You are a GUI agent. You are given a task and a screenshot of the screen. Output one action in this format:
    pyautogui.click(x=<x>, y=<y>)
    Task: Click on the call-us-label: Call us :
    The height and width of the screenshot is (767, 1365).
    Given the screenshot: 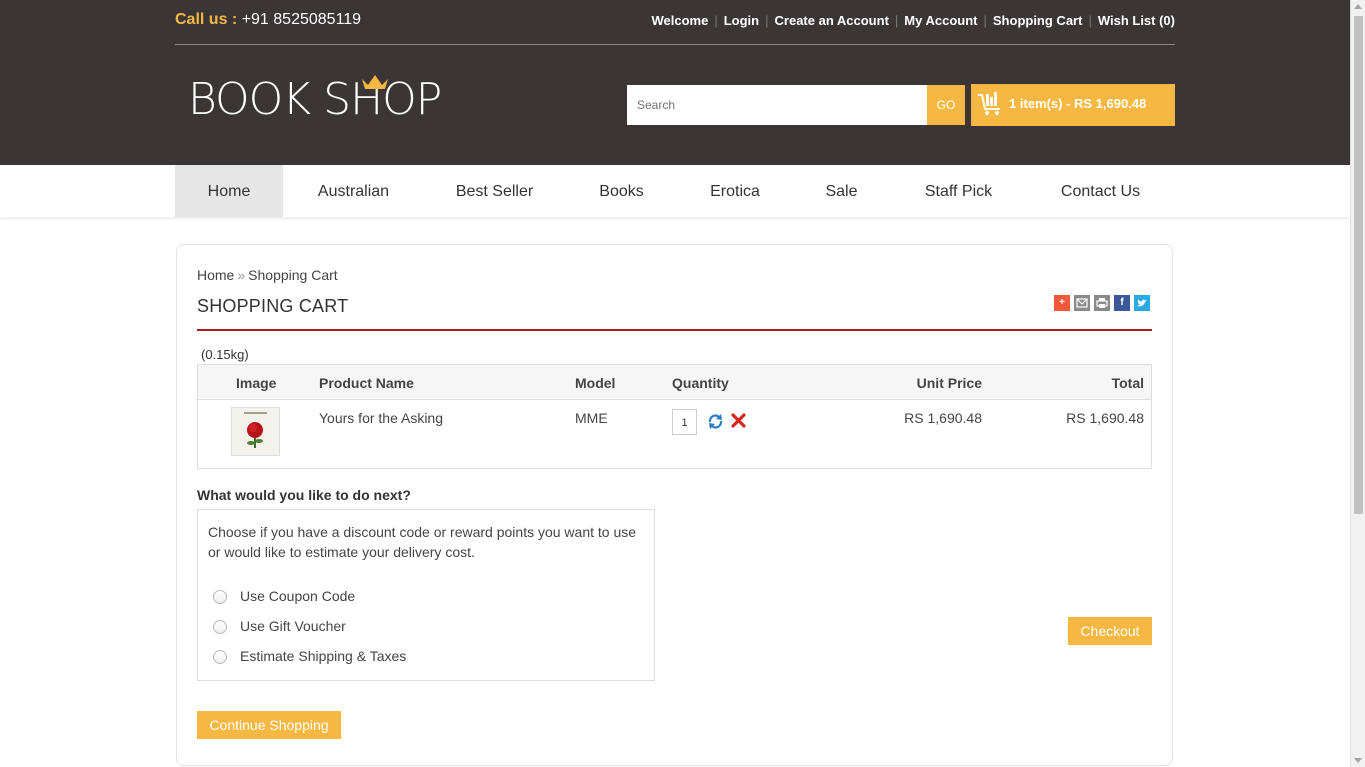 What is the action you would take?
    pyautogui.click(x=206, y=19)
    